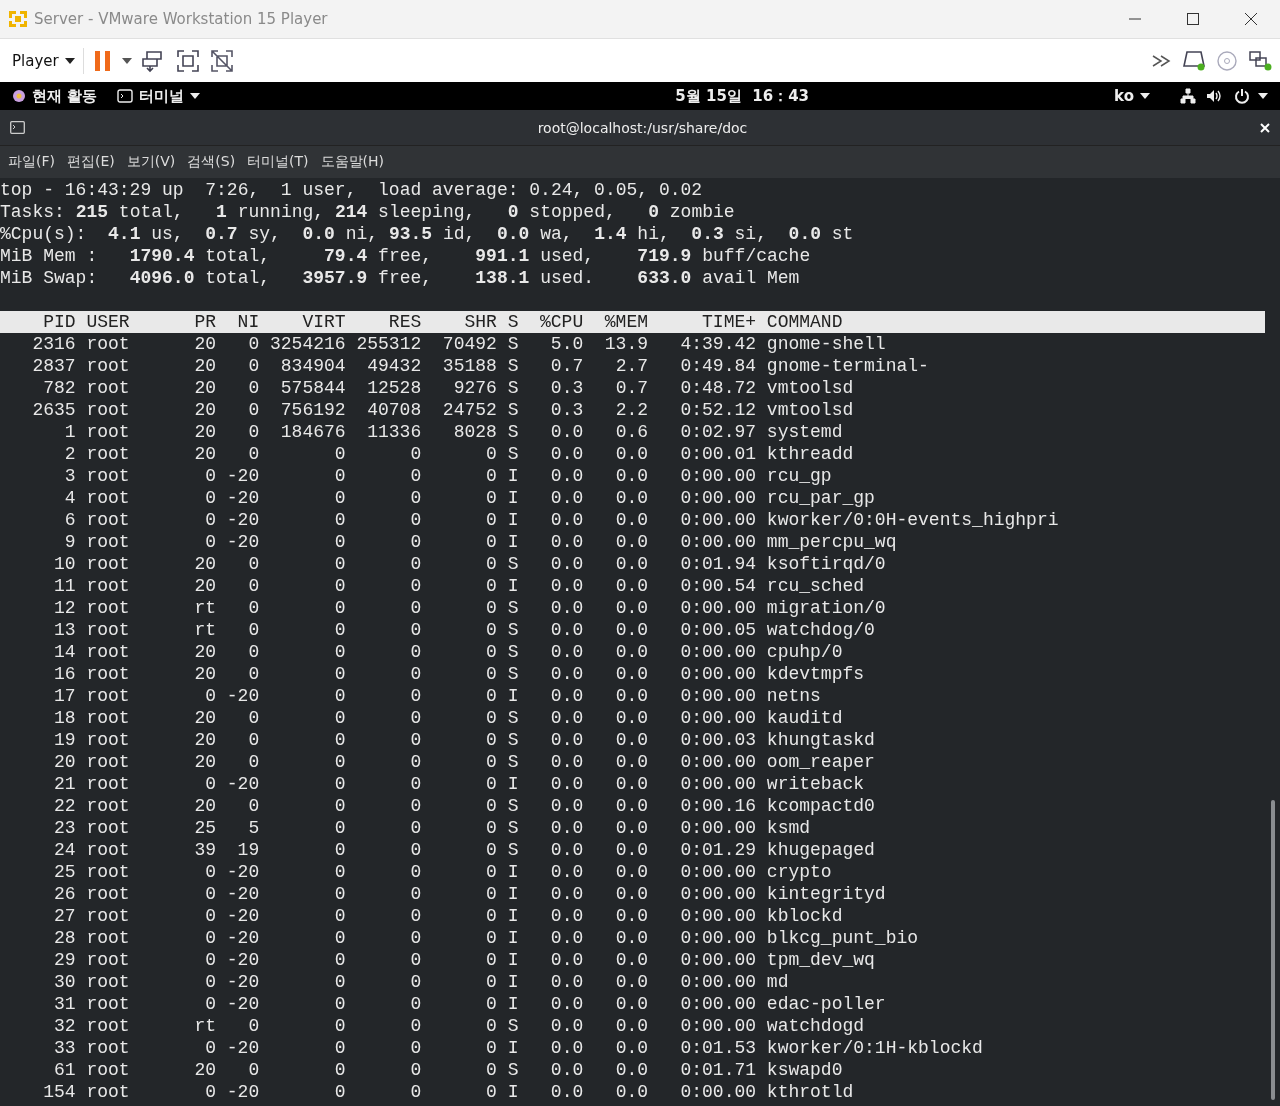  Describe the element at coordinates (48, 60) in the screenshot. I see `player-menu: Player` at that location.